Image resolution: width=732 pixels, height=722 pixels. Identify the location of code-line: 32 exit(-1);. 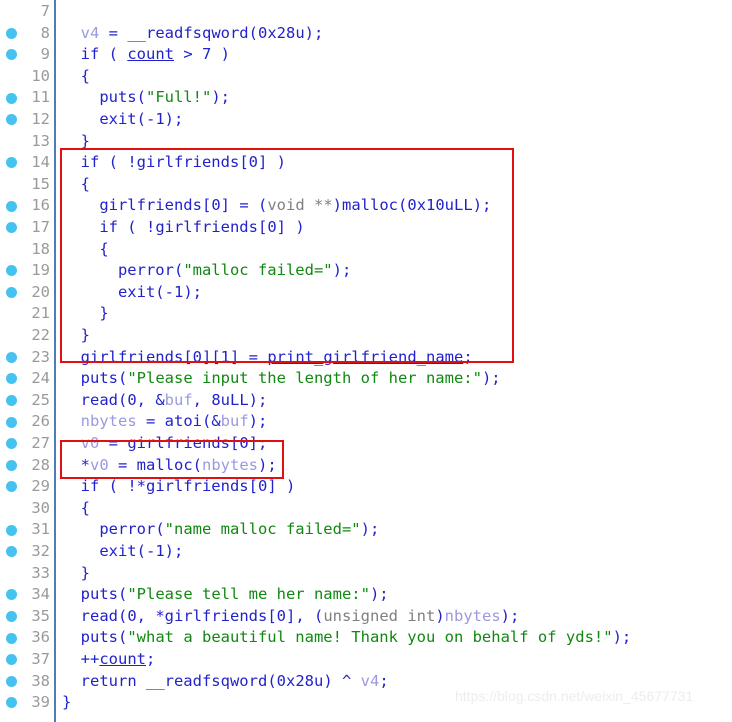
(366, 552).